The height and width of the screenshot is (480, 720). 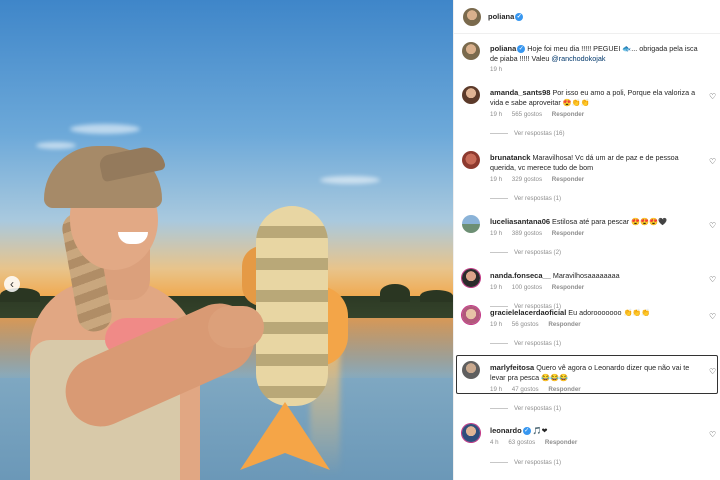 What do you see at coordinates (521, 442) in the screenshot?
I see `comment-likes: 63 gostos` at bounding box center [521, 442].